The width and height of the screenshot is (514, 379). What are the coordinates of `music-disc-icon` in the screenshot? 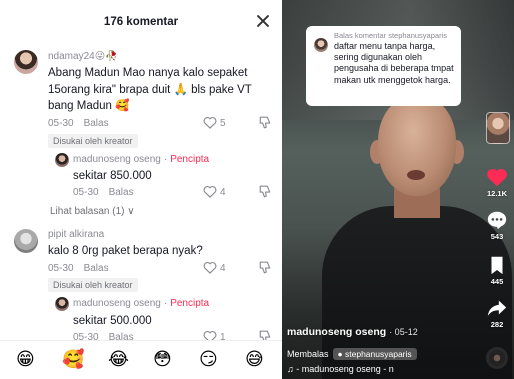 It's located at (497, 358).